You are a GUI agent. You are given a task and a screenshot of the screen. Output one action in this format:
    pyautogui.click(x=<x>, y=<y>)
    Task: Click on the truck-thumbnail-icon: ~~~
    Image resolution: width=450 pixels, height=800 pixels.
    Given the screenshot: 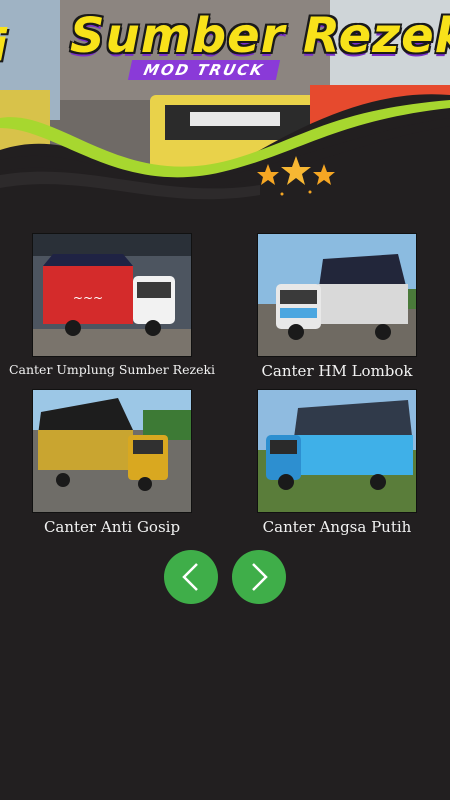 What is the action you would take?
    pyautogui.click(x=112, y=295)
    